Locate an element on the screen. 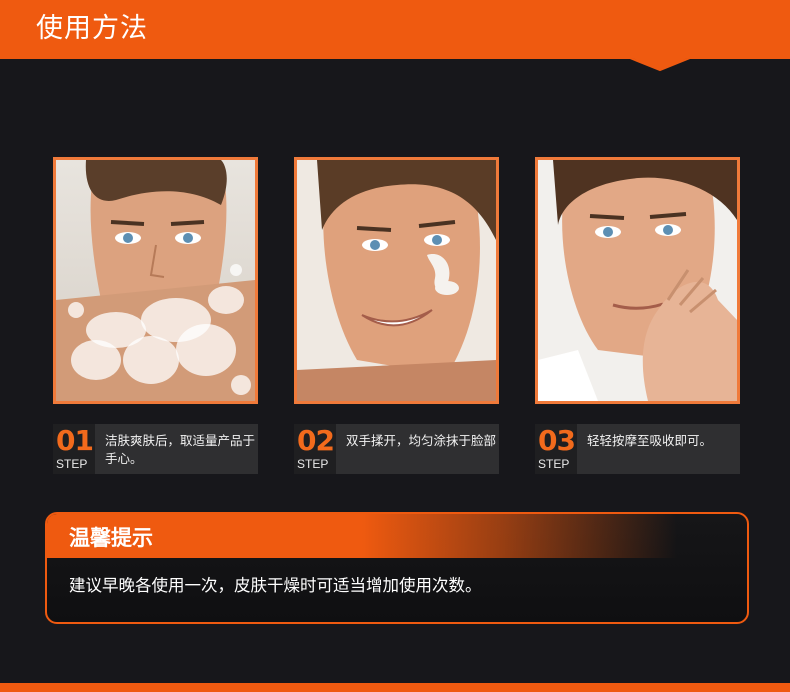  step-3-box: 03 STEP 轻轻按摩至吸收即可。 is located at coordinates (637, 449).